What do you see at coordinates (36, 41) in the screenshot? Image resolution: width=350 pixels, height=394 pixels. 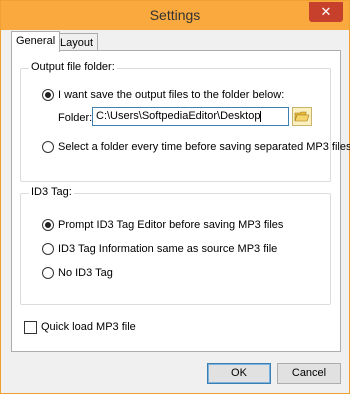 I see `tab-general: General` at bounding box center [36, 41].